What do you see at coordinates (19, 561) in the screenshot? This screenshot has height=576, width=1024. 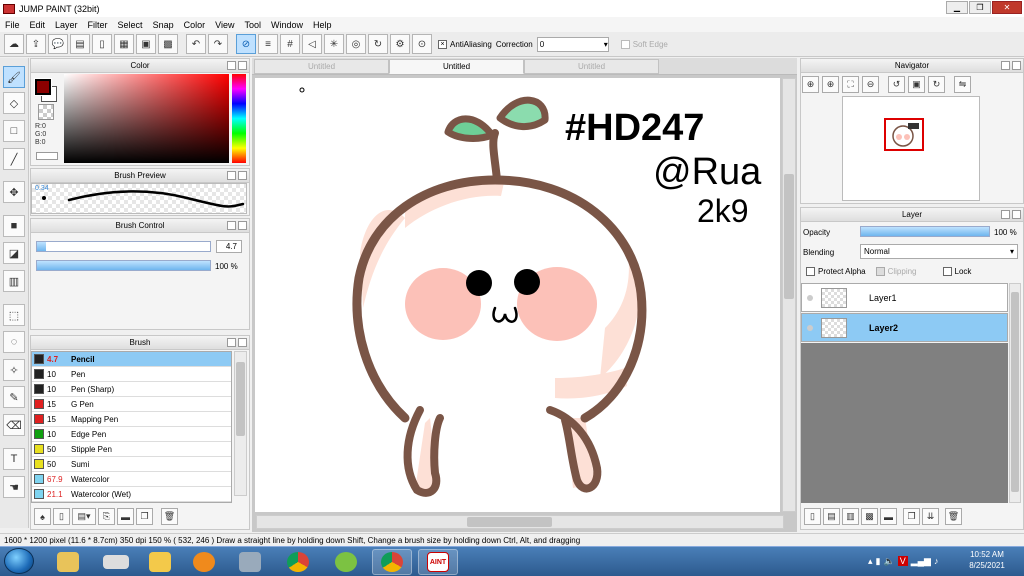 I see `start-button` at bounding box center [19, 561].